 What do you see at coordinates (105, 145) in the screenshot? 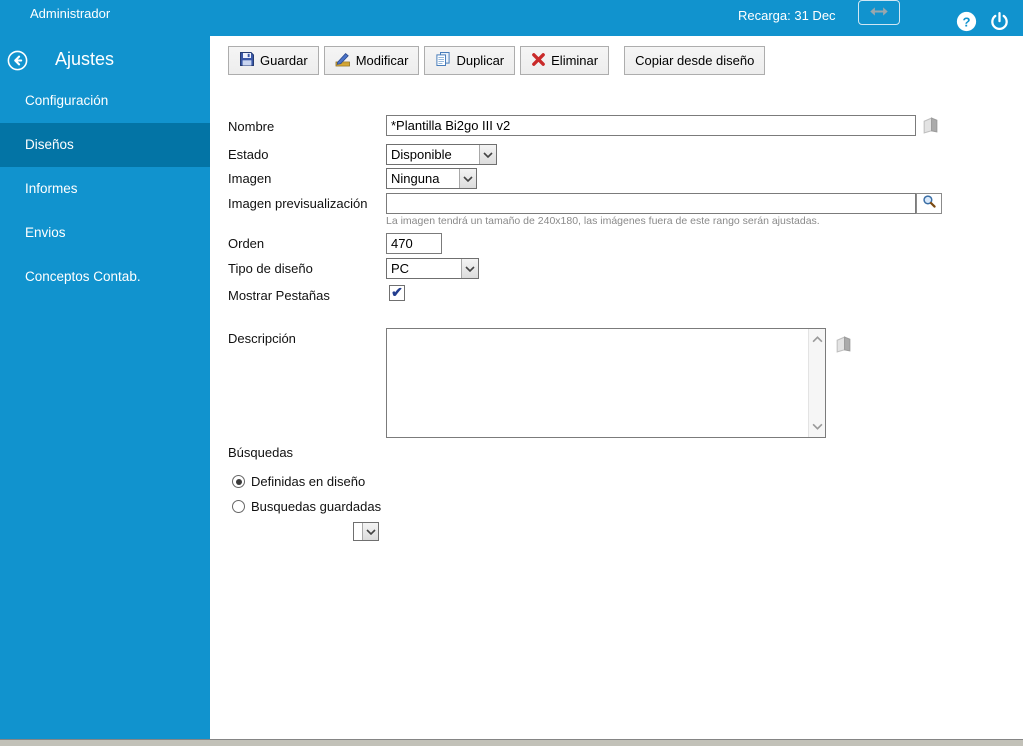
I see `sidebar-item-disenos: Diseños` at bounding box center [105, 145].